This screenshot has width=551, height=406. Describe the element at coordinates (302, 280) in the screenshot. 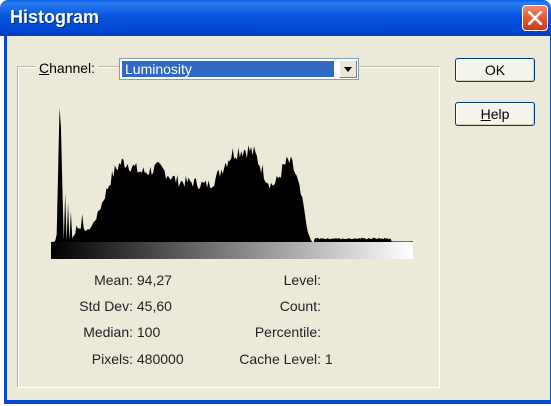

I see `stat-level-label: Level:` at that location.